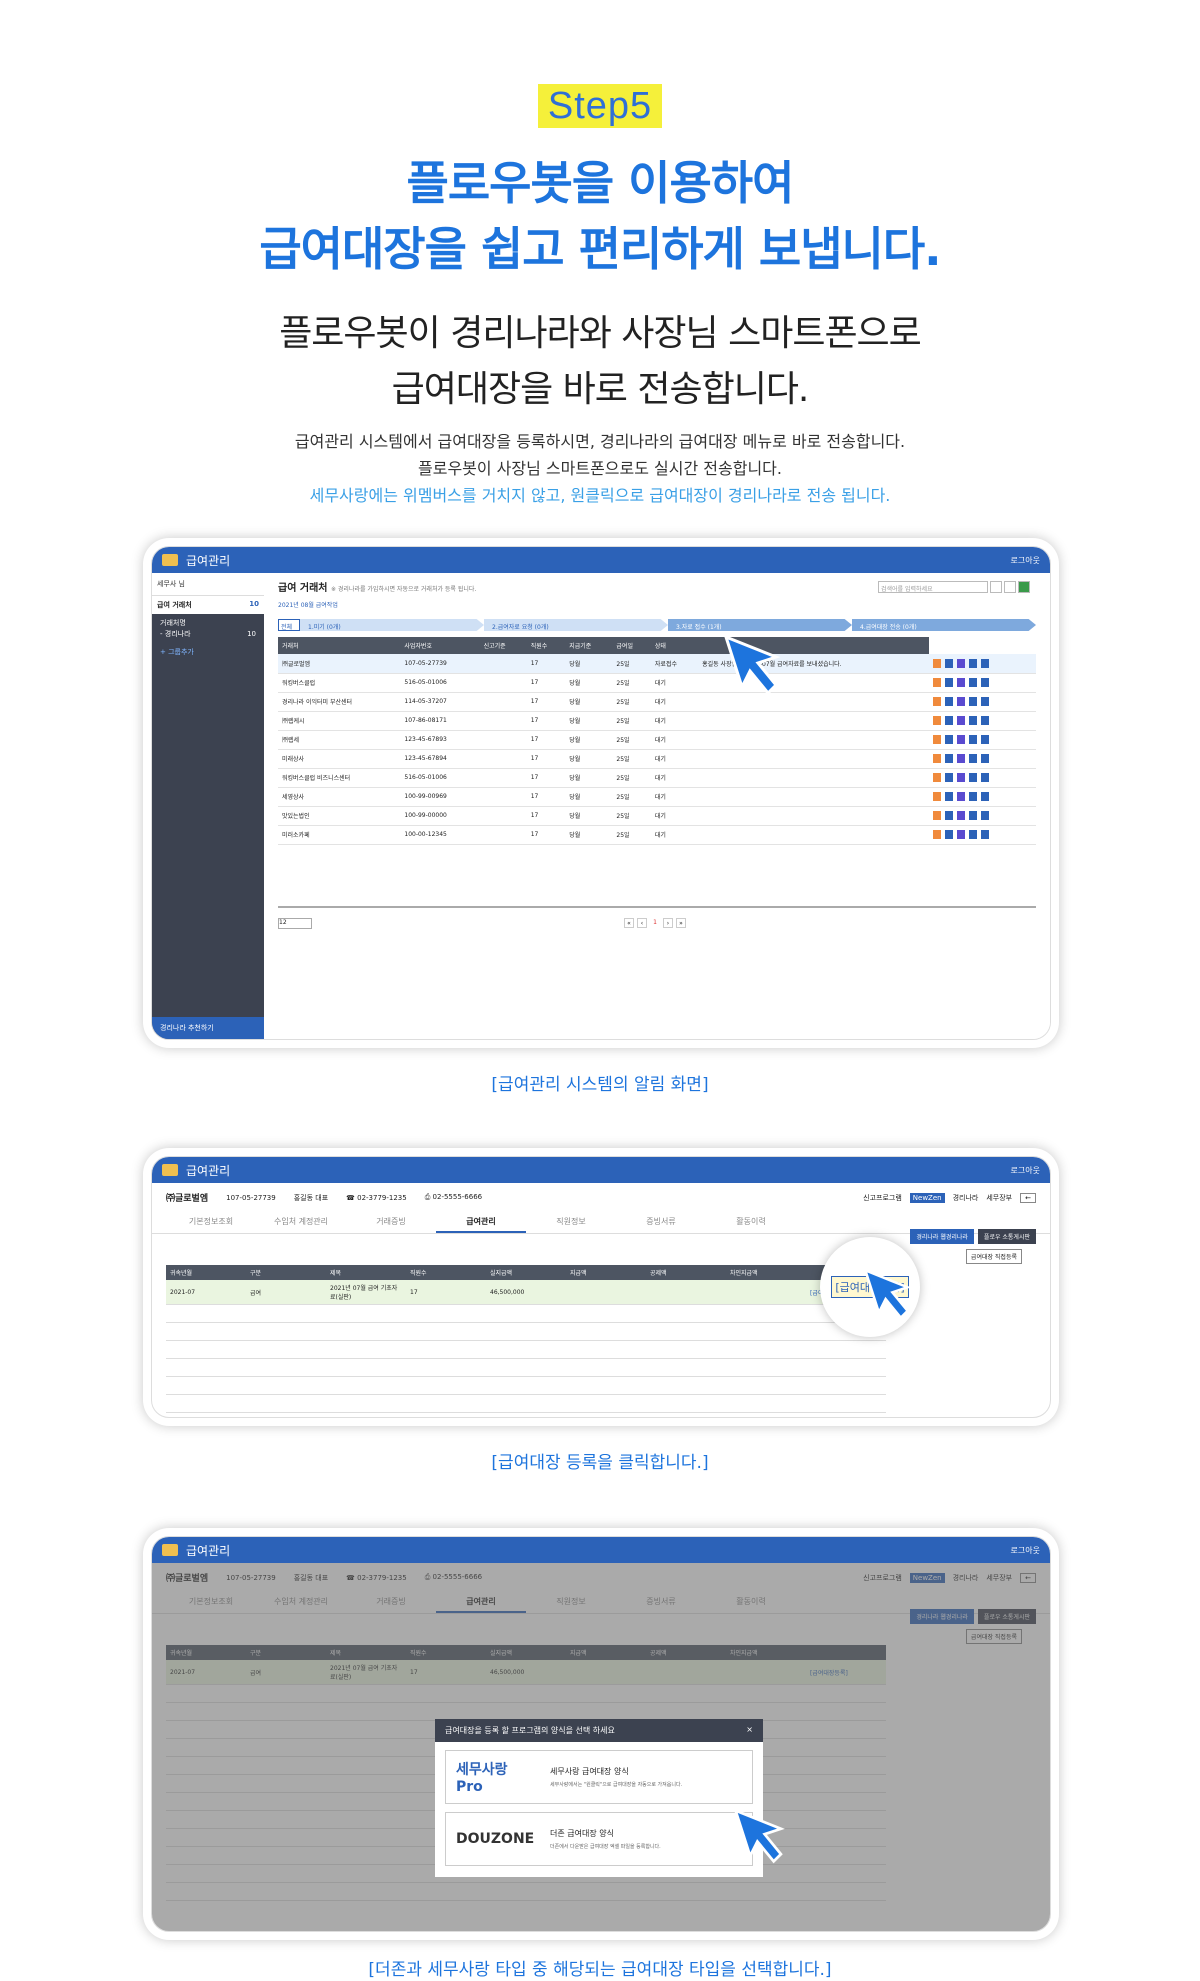 Image resolution: width=1200 pixels, height=1981 pixels. What do you see at coordinates (657, 683) in the screenshot?
I see `table-row: 워킹버스클럽 516-05-01006 17 당월 25일 대기` at bounding box center [657, 683].